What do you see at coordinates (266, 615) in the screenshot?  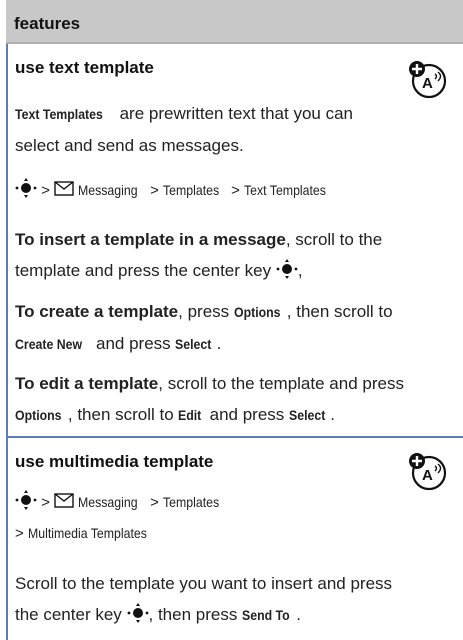 I see `softkey-send-to: Send To` at bounding box center [266, 615].